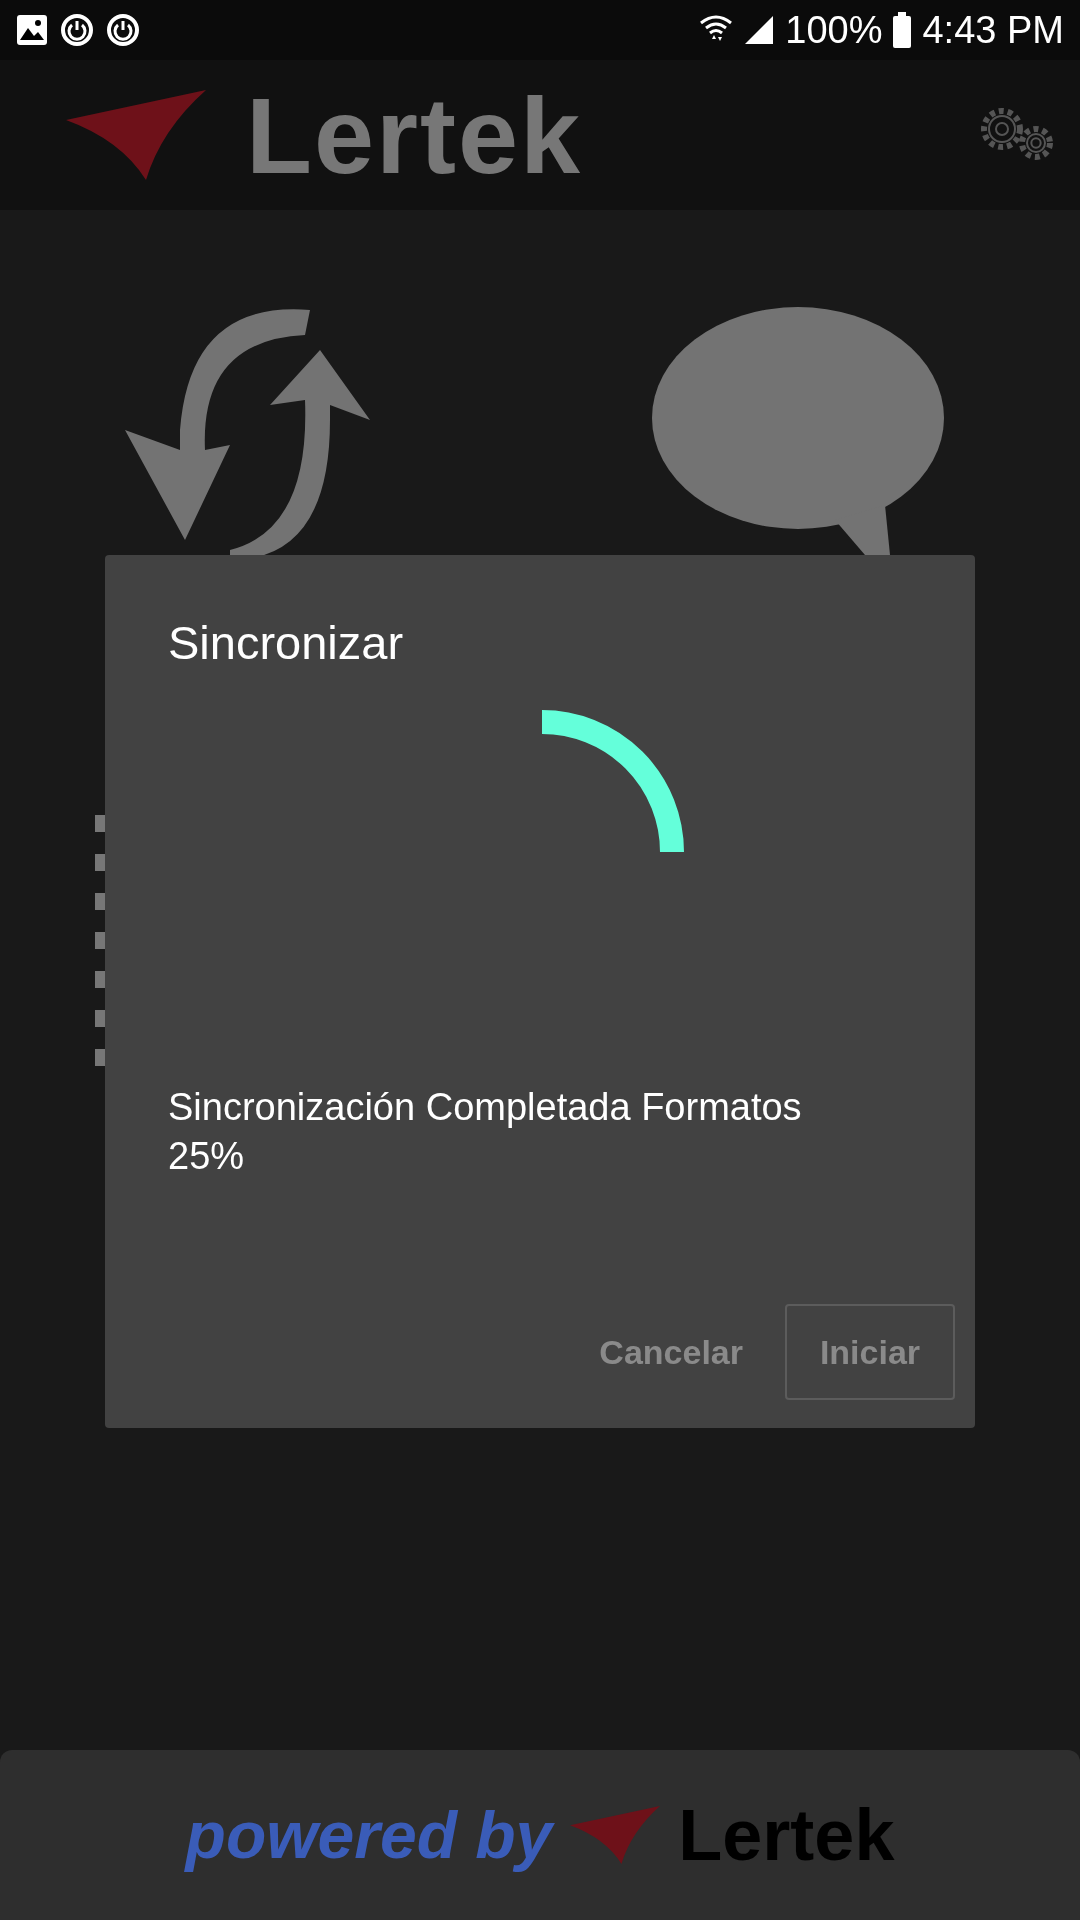  What do you see at coordinates (798, 430) in the screenshot?
I see `chat-bubble-icon` at bounding box center [798, 430].